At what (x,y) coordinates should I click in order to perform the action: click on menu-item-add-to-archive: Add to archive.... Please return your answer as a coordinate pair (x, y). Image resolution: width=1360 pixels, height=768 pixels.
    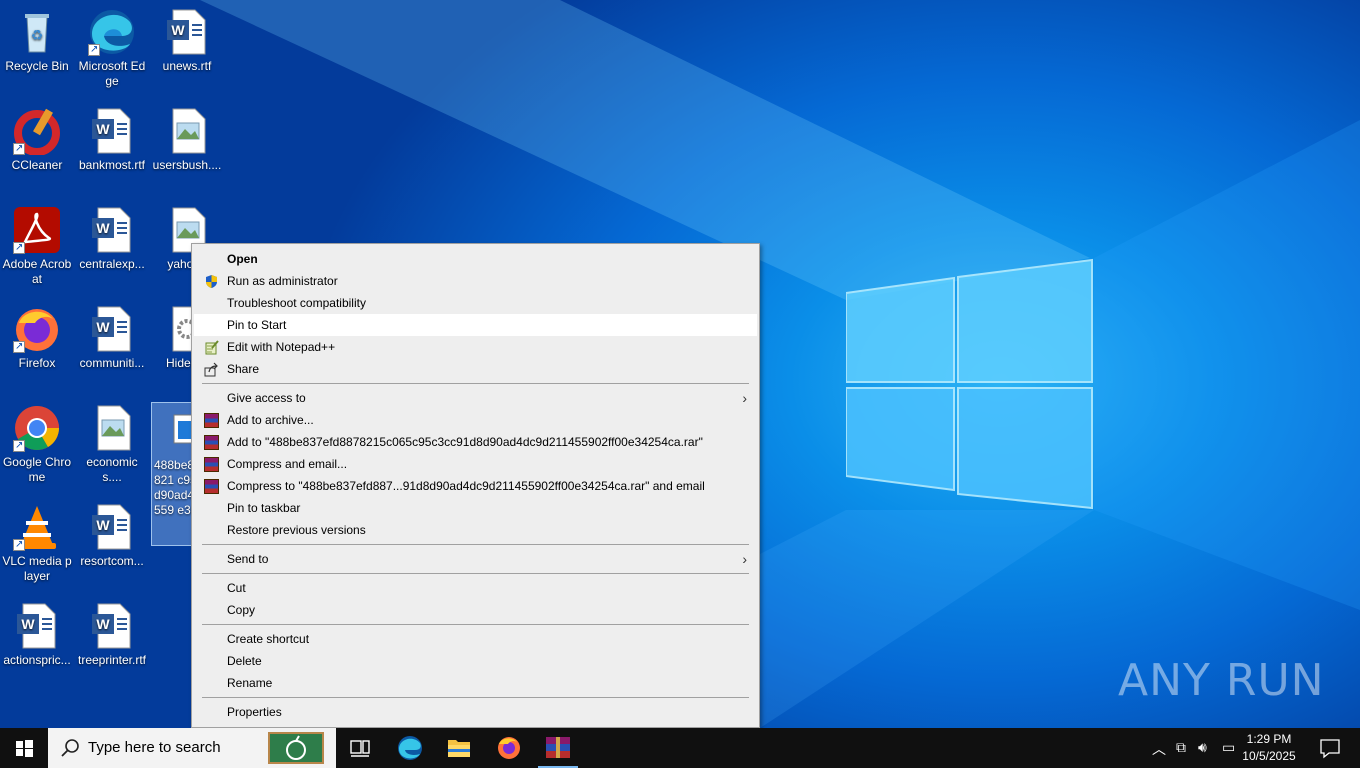
    Looking at the image, I should click on (475, 420).